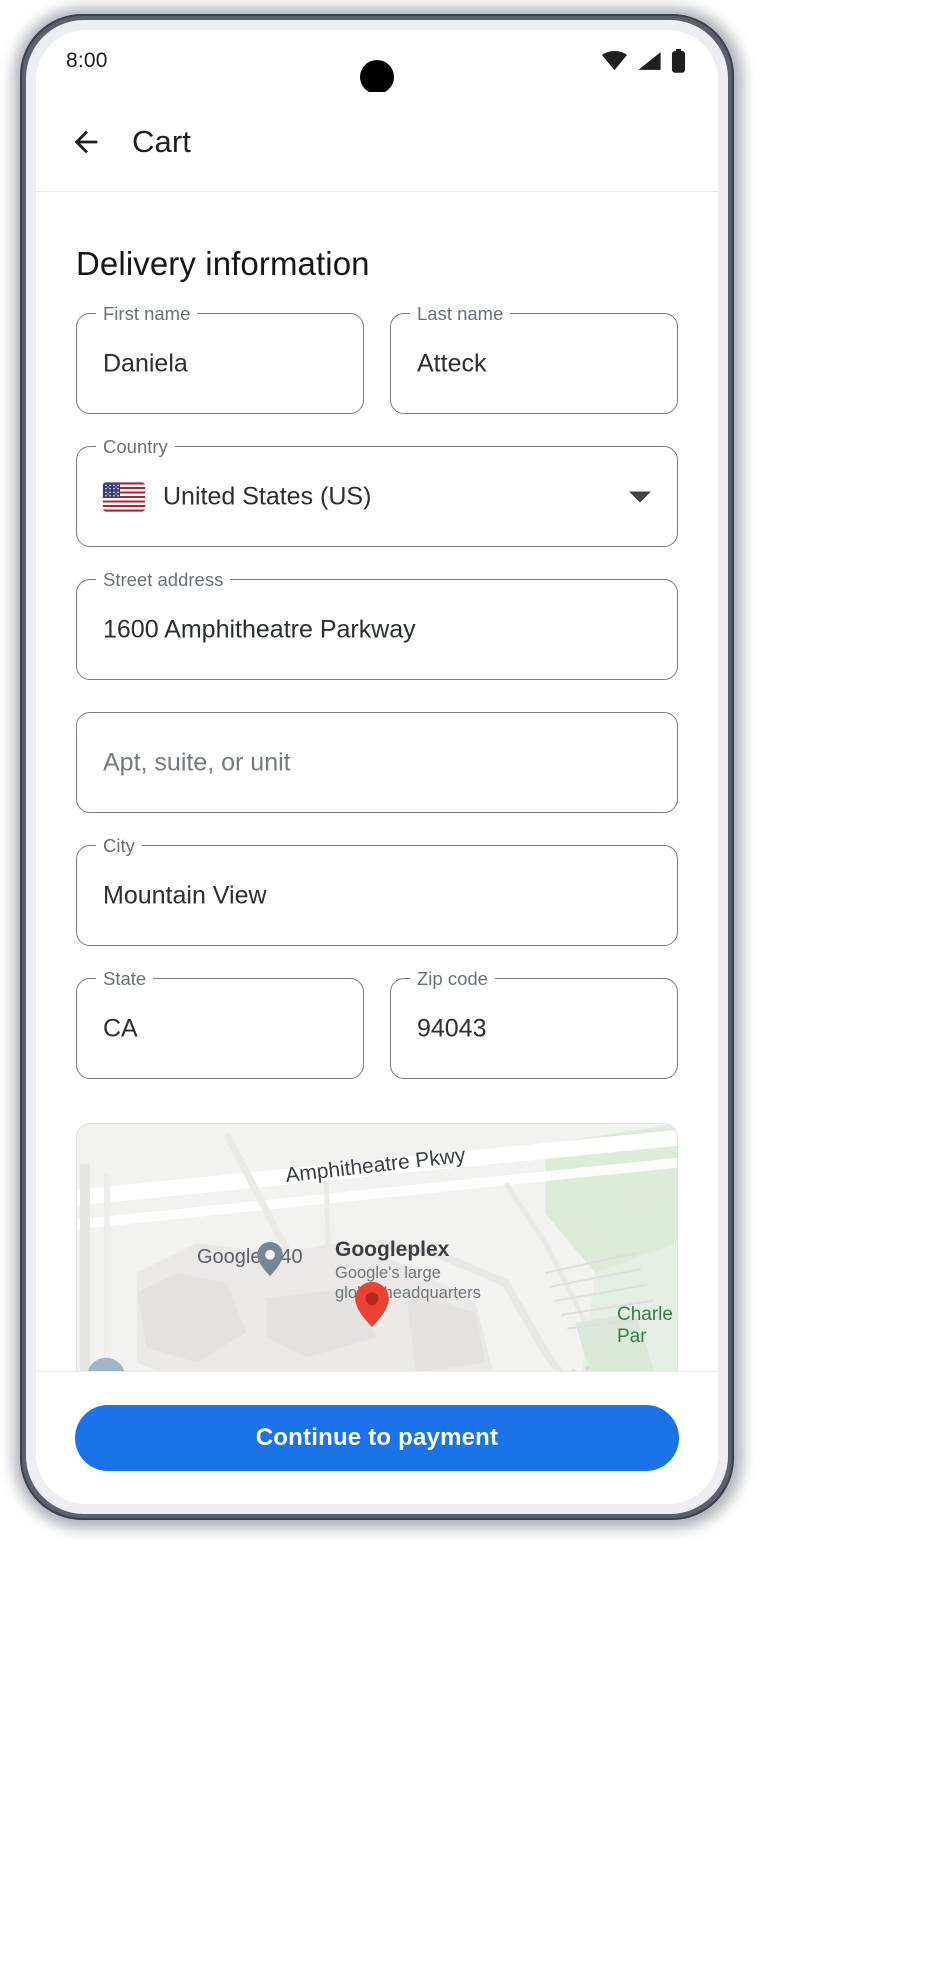  I want to click on street-address-field: Street address 1600 Amphitheatre Parkway, so click(377, 624).